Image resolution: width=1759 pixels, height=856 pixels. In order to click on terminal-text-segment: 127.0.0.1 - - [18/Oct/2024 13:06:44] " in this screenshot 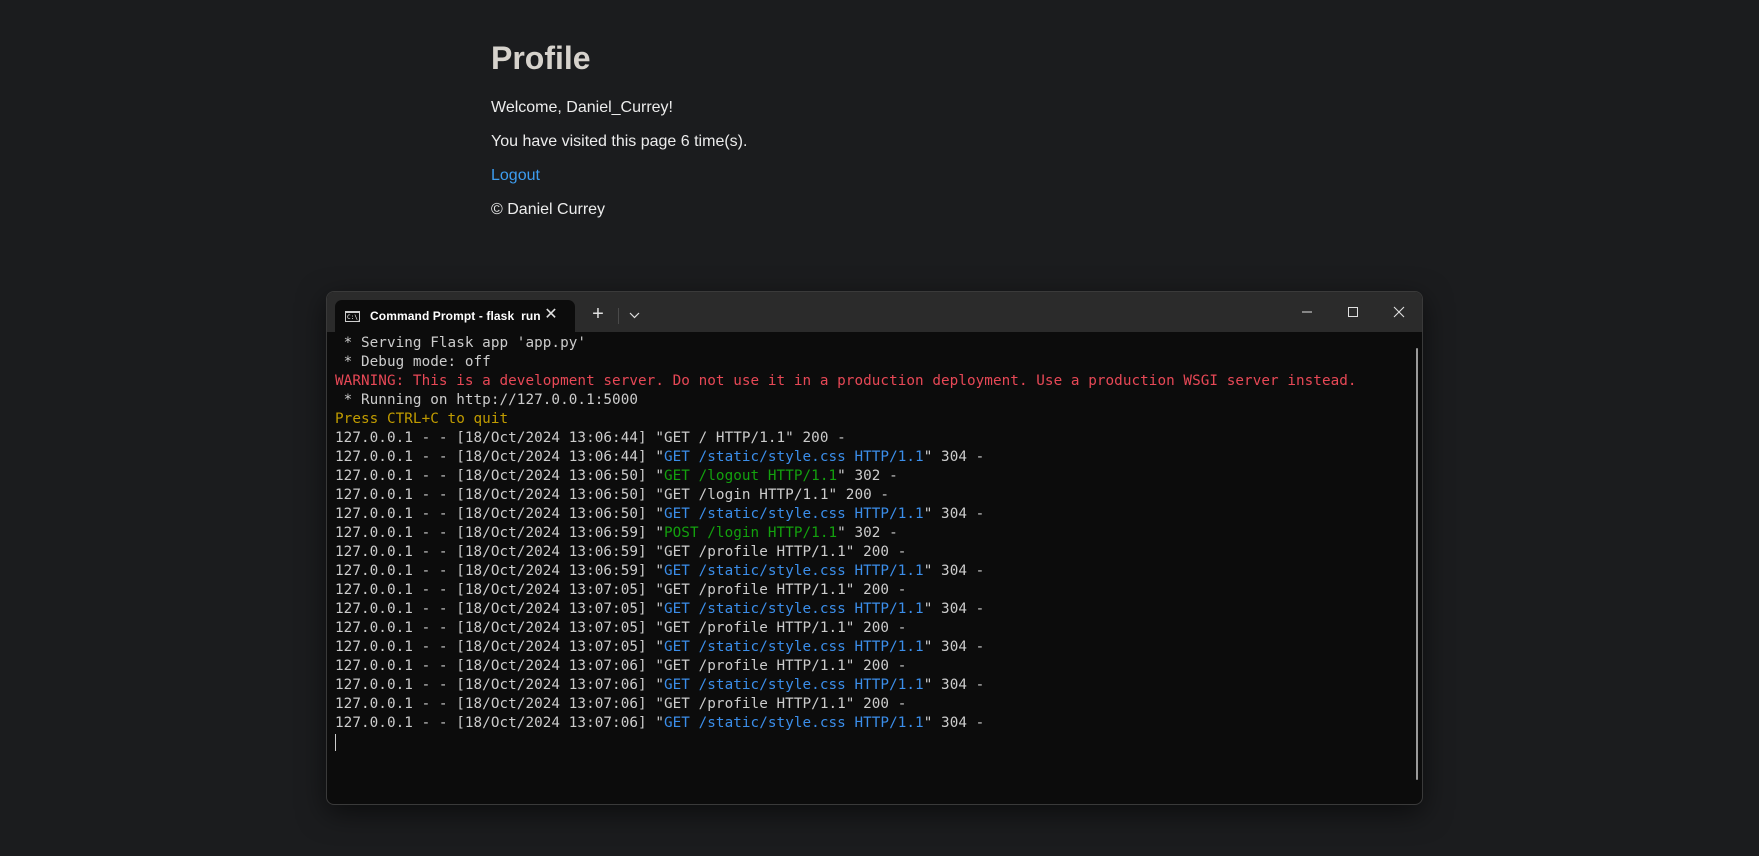, I will do `click(499, 457)`.